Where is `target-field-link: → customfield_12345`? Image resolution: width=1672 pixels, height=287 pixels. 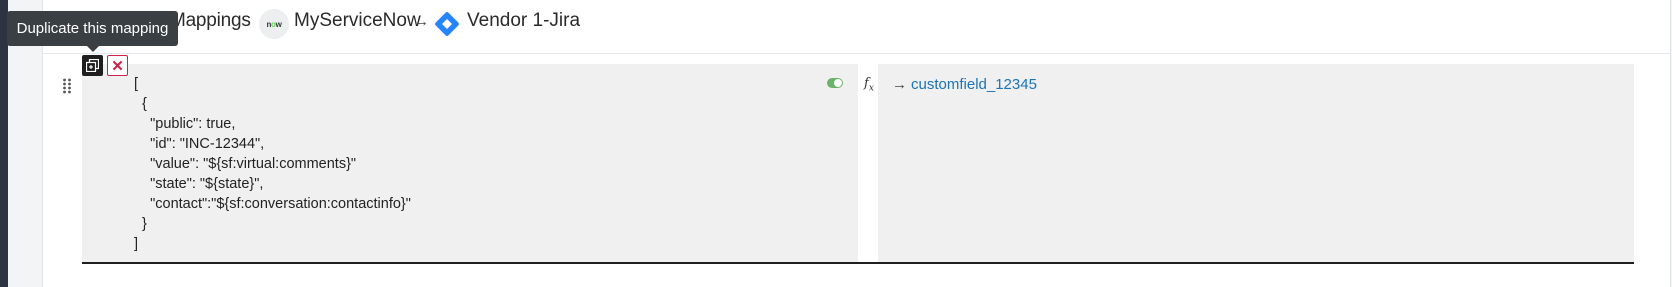 target-field-link: → customfield_12345 is located at coordinates (964, 84).